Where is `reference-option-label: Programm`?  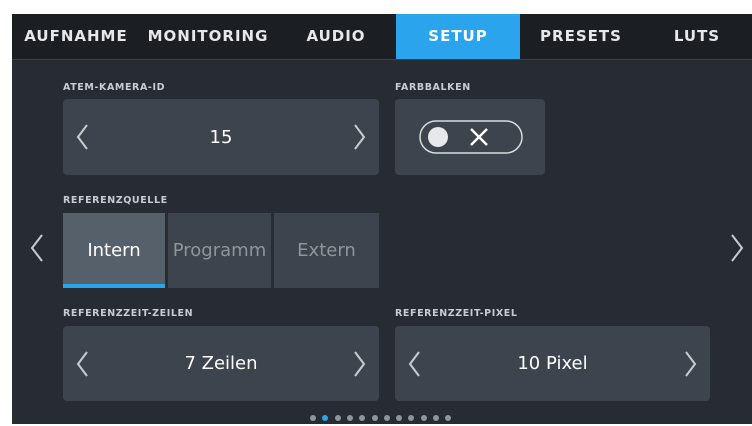 reference-option-label: Programm is located at coordinates (219, 250).